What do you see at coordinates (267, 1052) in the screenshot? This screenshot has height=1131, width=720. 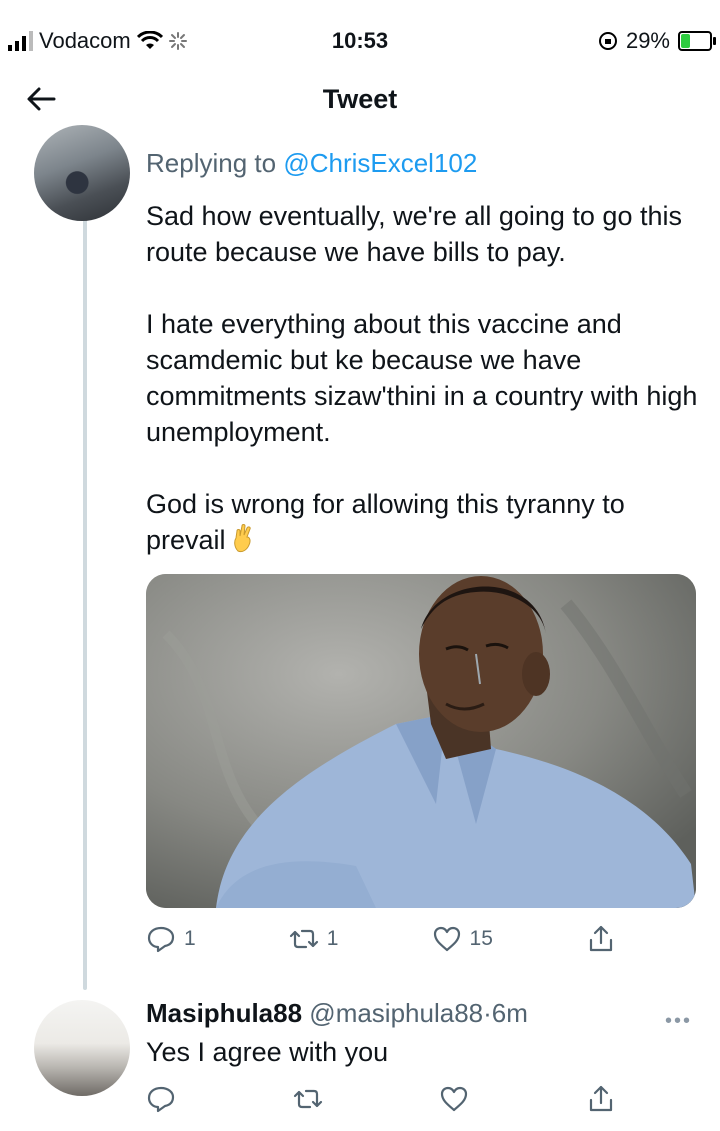 I see `reply-text: Yes I agree with you` at bounding box center [267, 1052].